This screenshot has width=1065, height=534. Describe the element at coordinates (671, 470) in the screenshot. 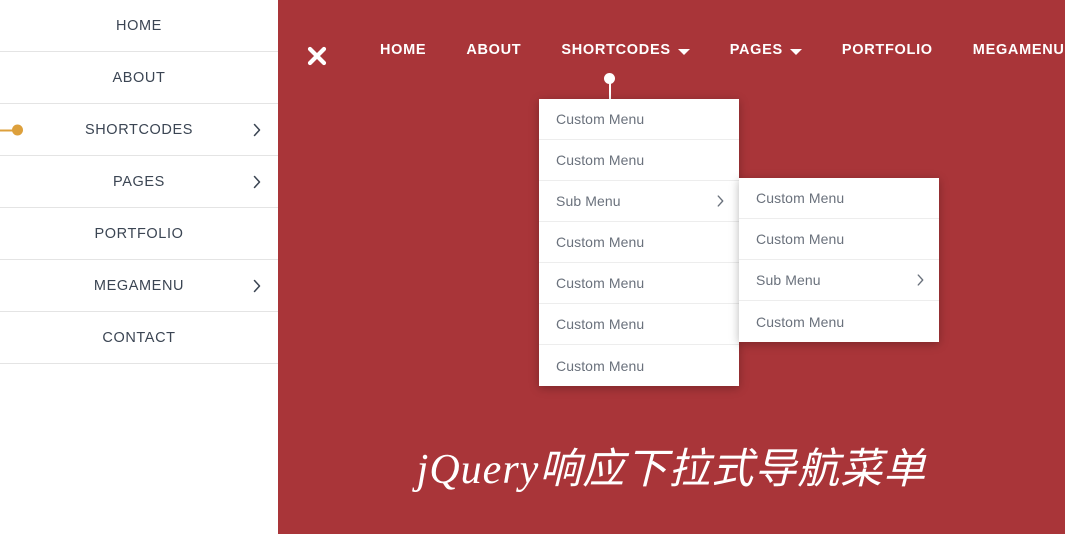

I see `page-title: jQuery响应下拉式导航菜单` at that location.